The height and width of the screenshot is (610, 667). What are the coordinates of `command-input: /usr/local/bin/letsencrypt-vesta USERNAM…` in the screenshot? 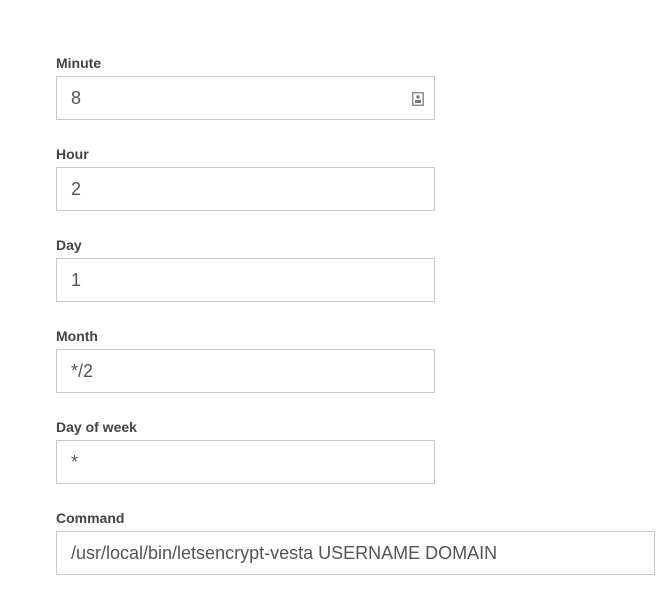 It's located at (355, 553).